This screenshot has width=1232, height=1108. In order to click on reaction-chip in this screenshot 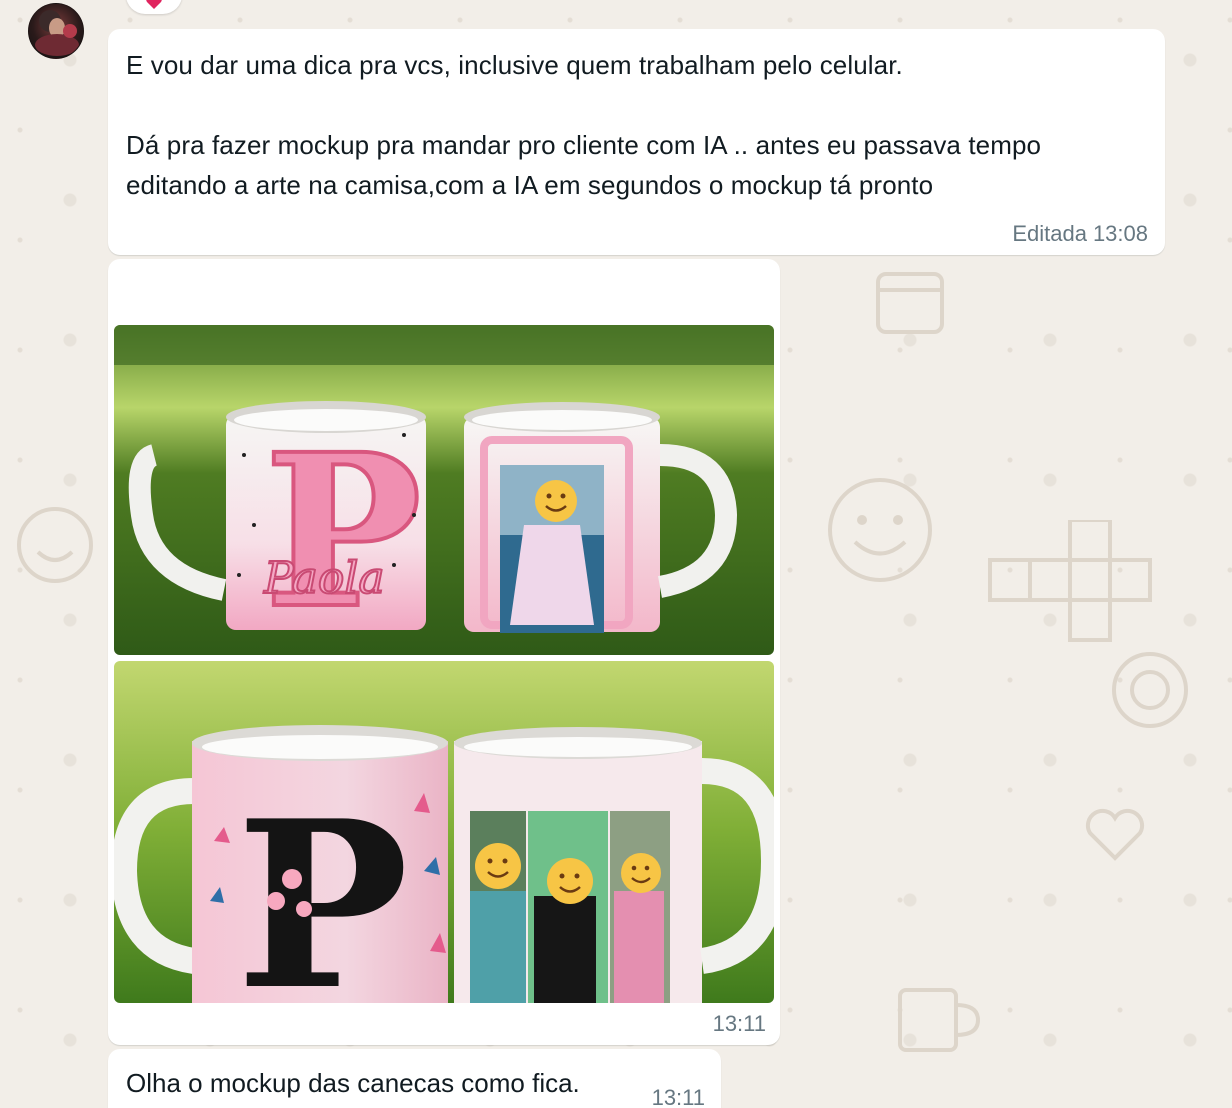, I will do `click(154, 7)`.